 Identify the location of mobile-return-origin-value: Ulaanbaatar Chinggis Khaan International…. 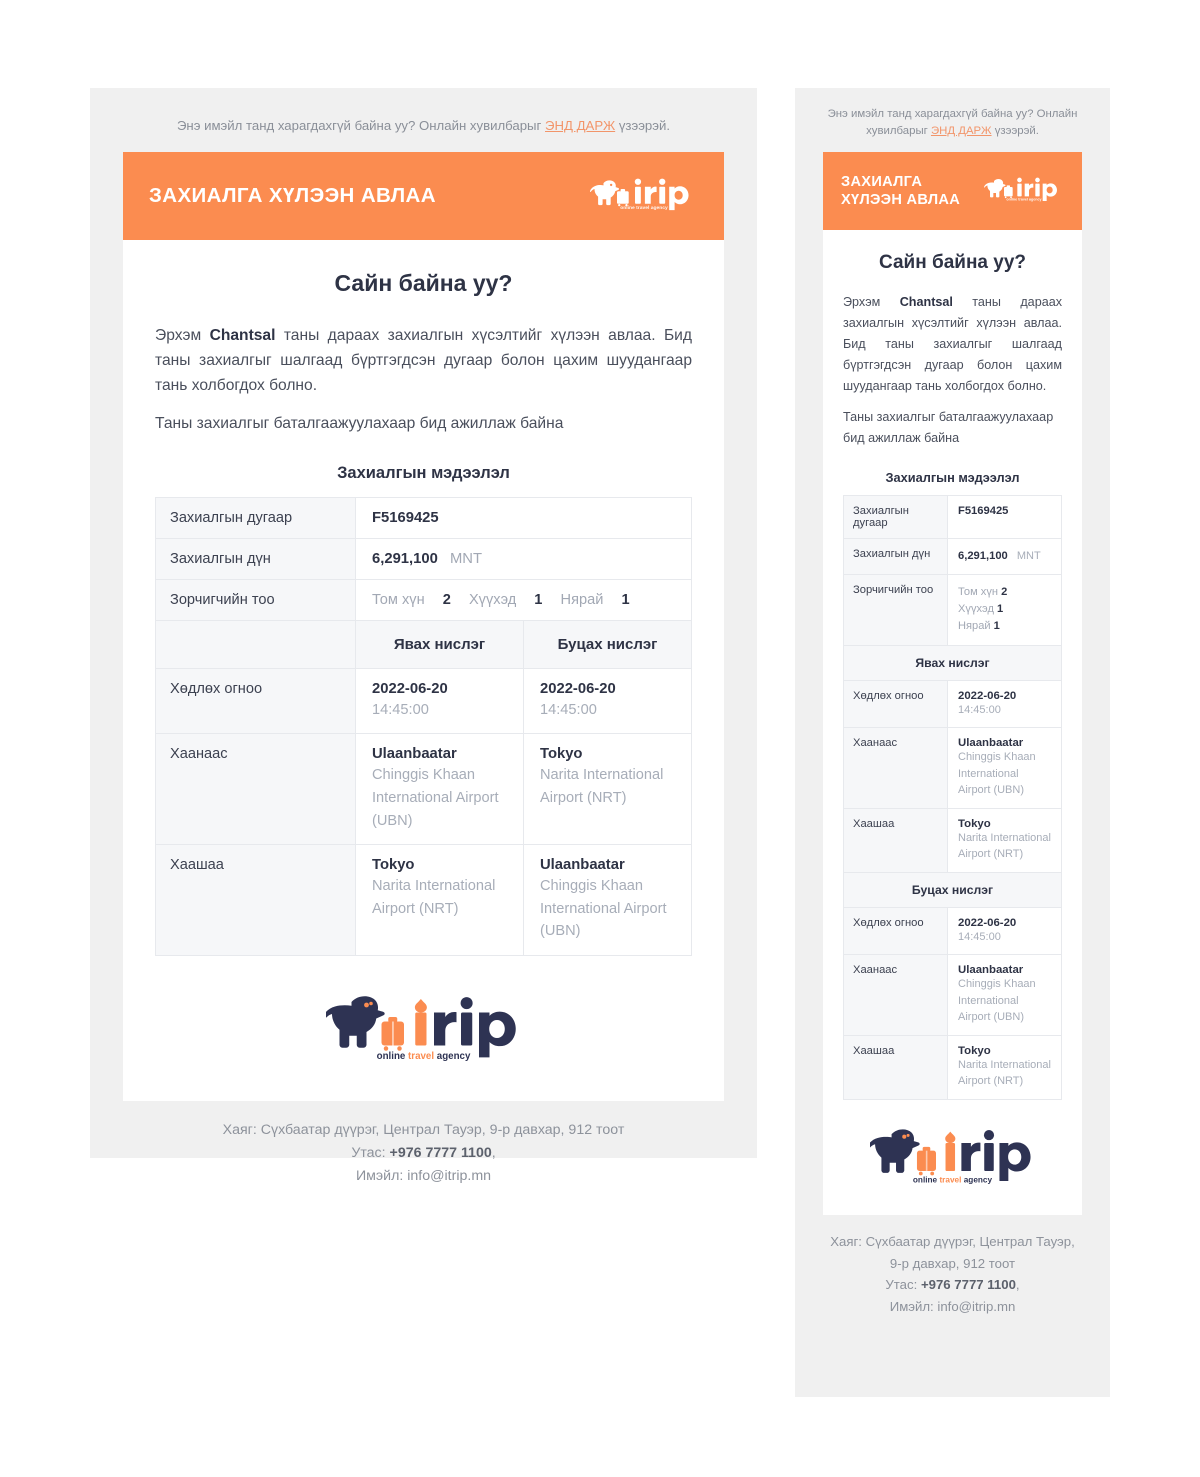
(1004, 995).